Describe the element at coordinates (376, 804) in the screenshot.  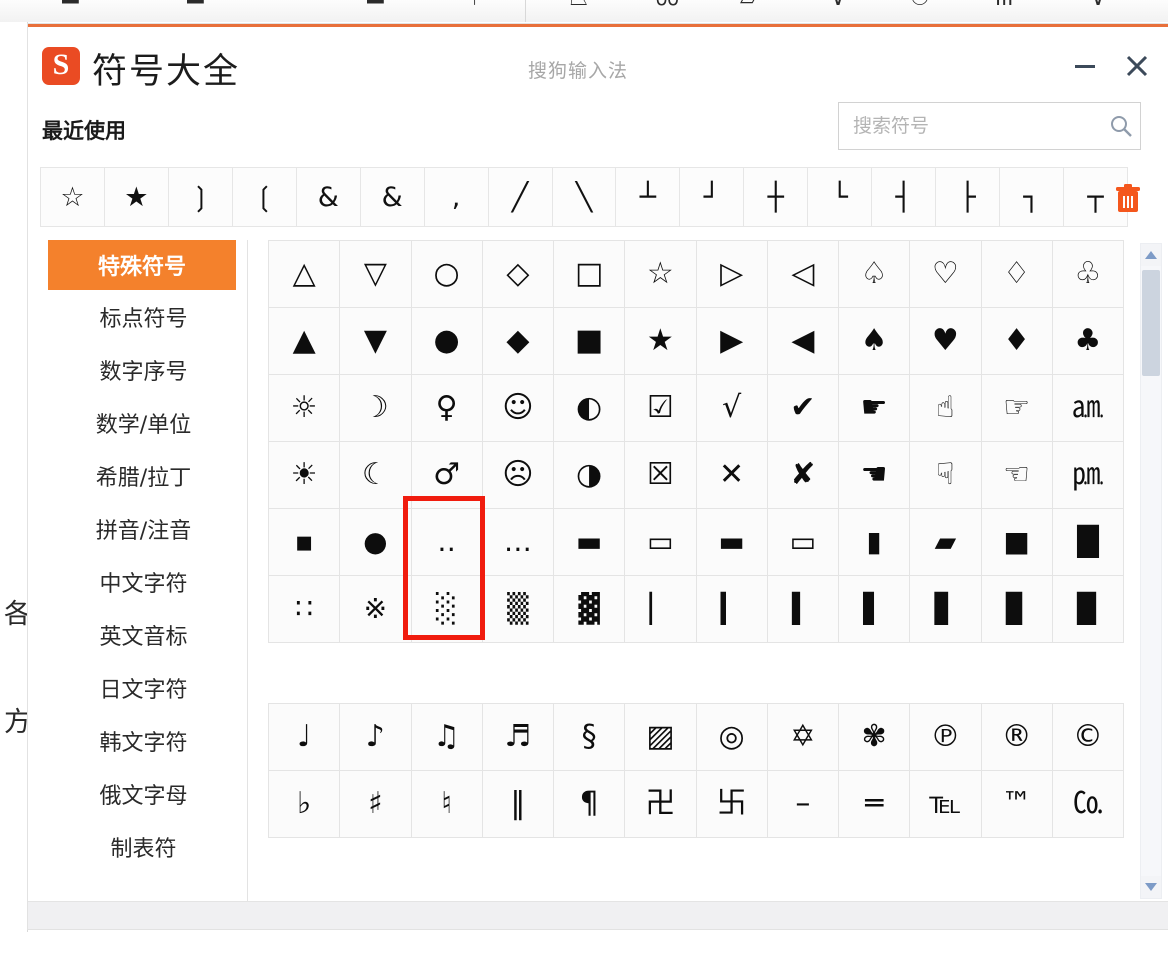
I see `symbol-cell: ♯` at that location.